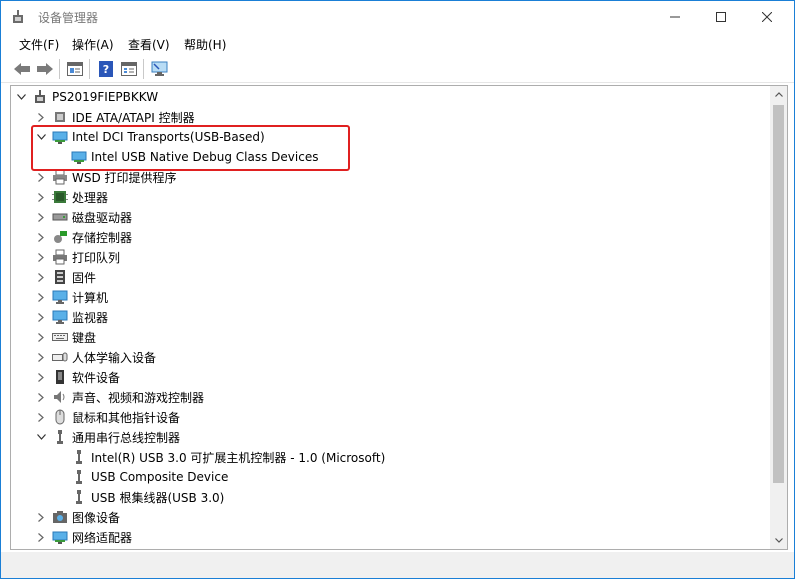  I want to click on tree-item-imaging: 图像设备, so click(65, 517).